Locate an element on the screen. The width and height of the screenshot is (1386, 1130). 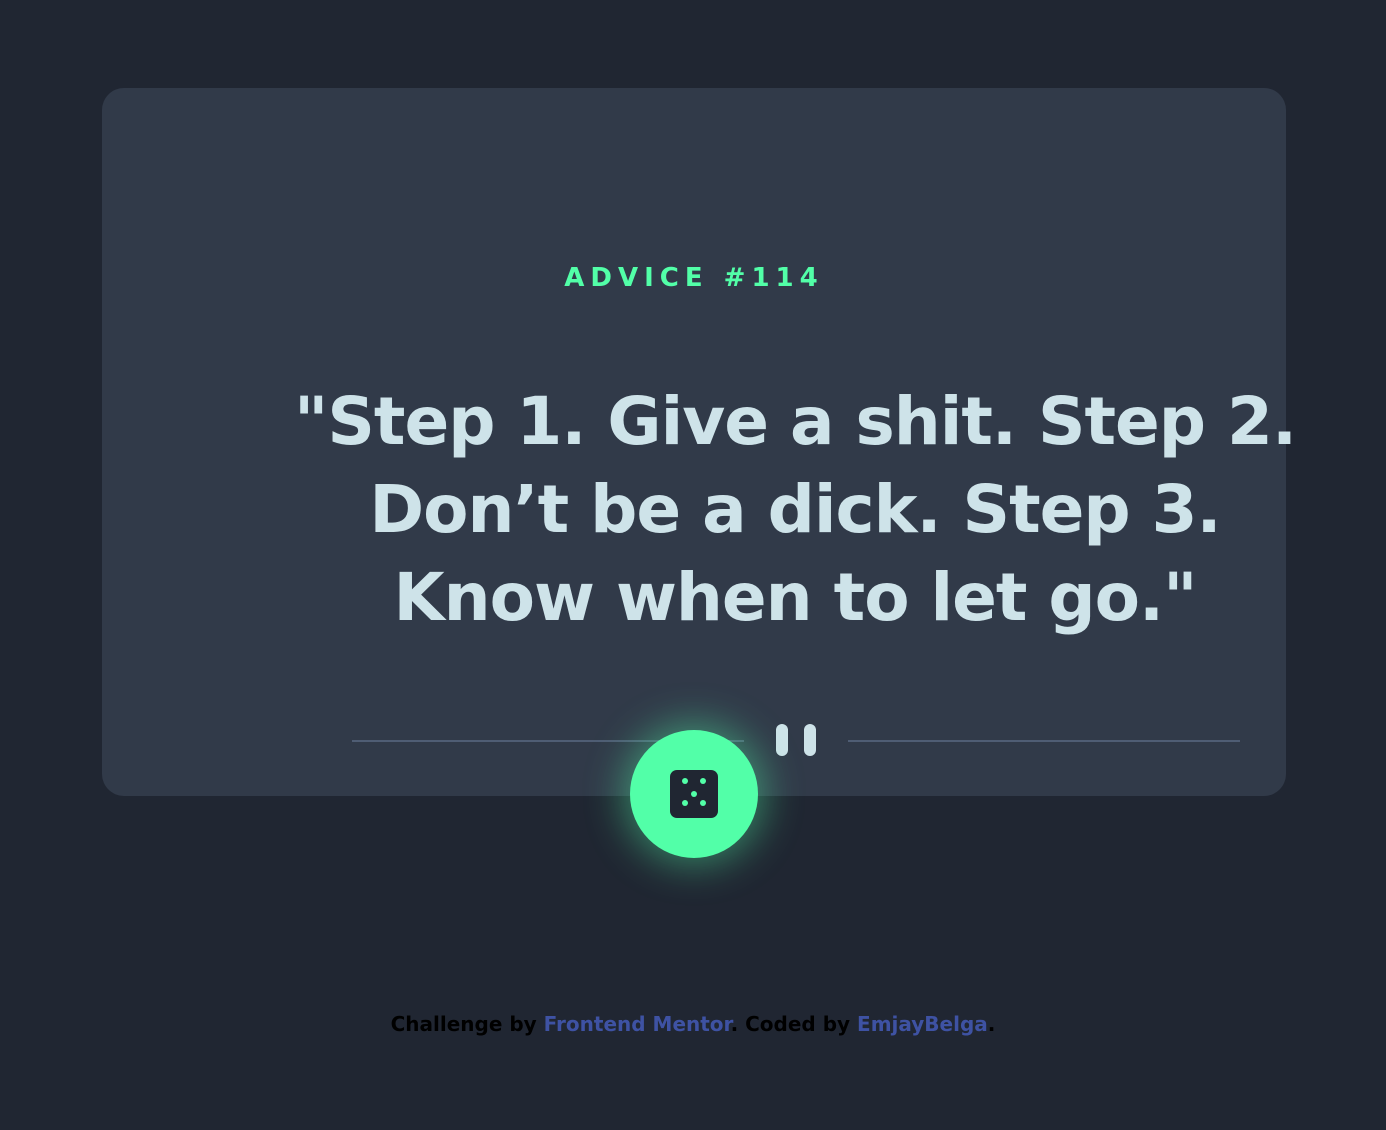
attribution-middle: . Coded by is located at coordinates (794, 1024).